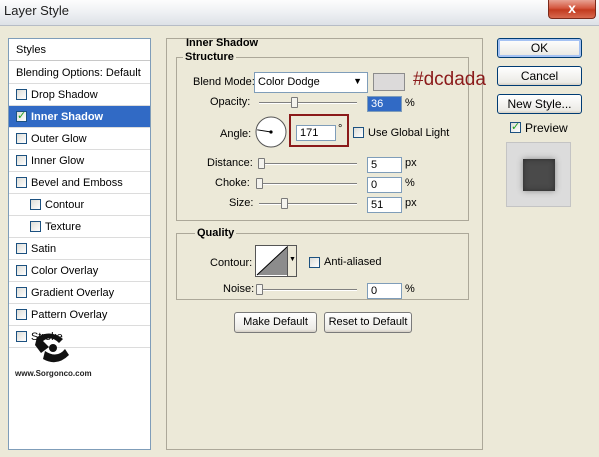 The image size is (599, 457). I want to click on style-item-bevel-and-emboss: Bevel and Emboss, so click(79, 183).